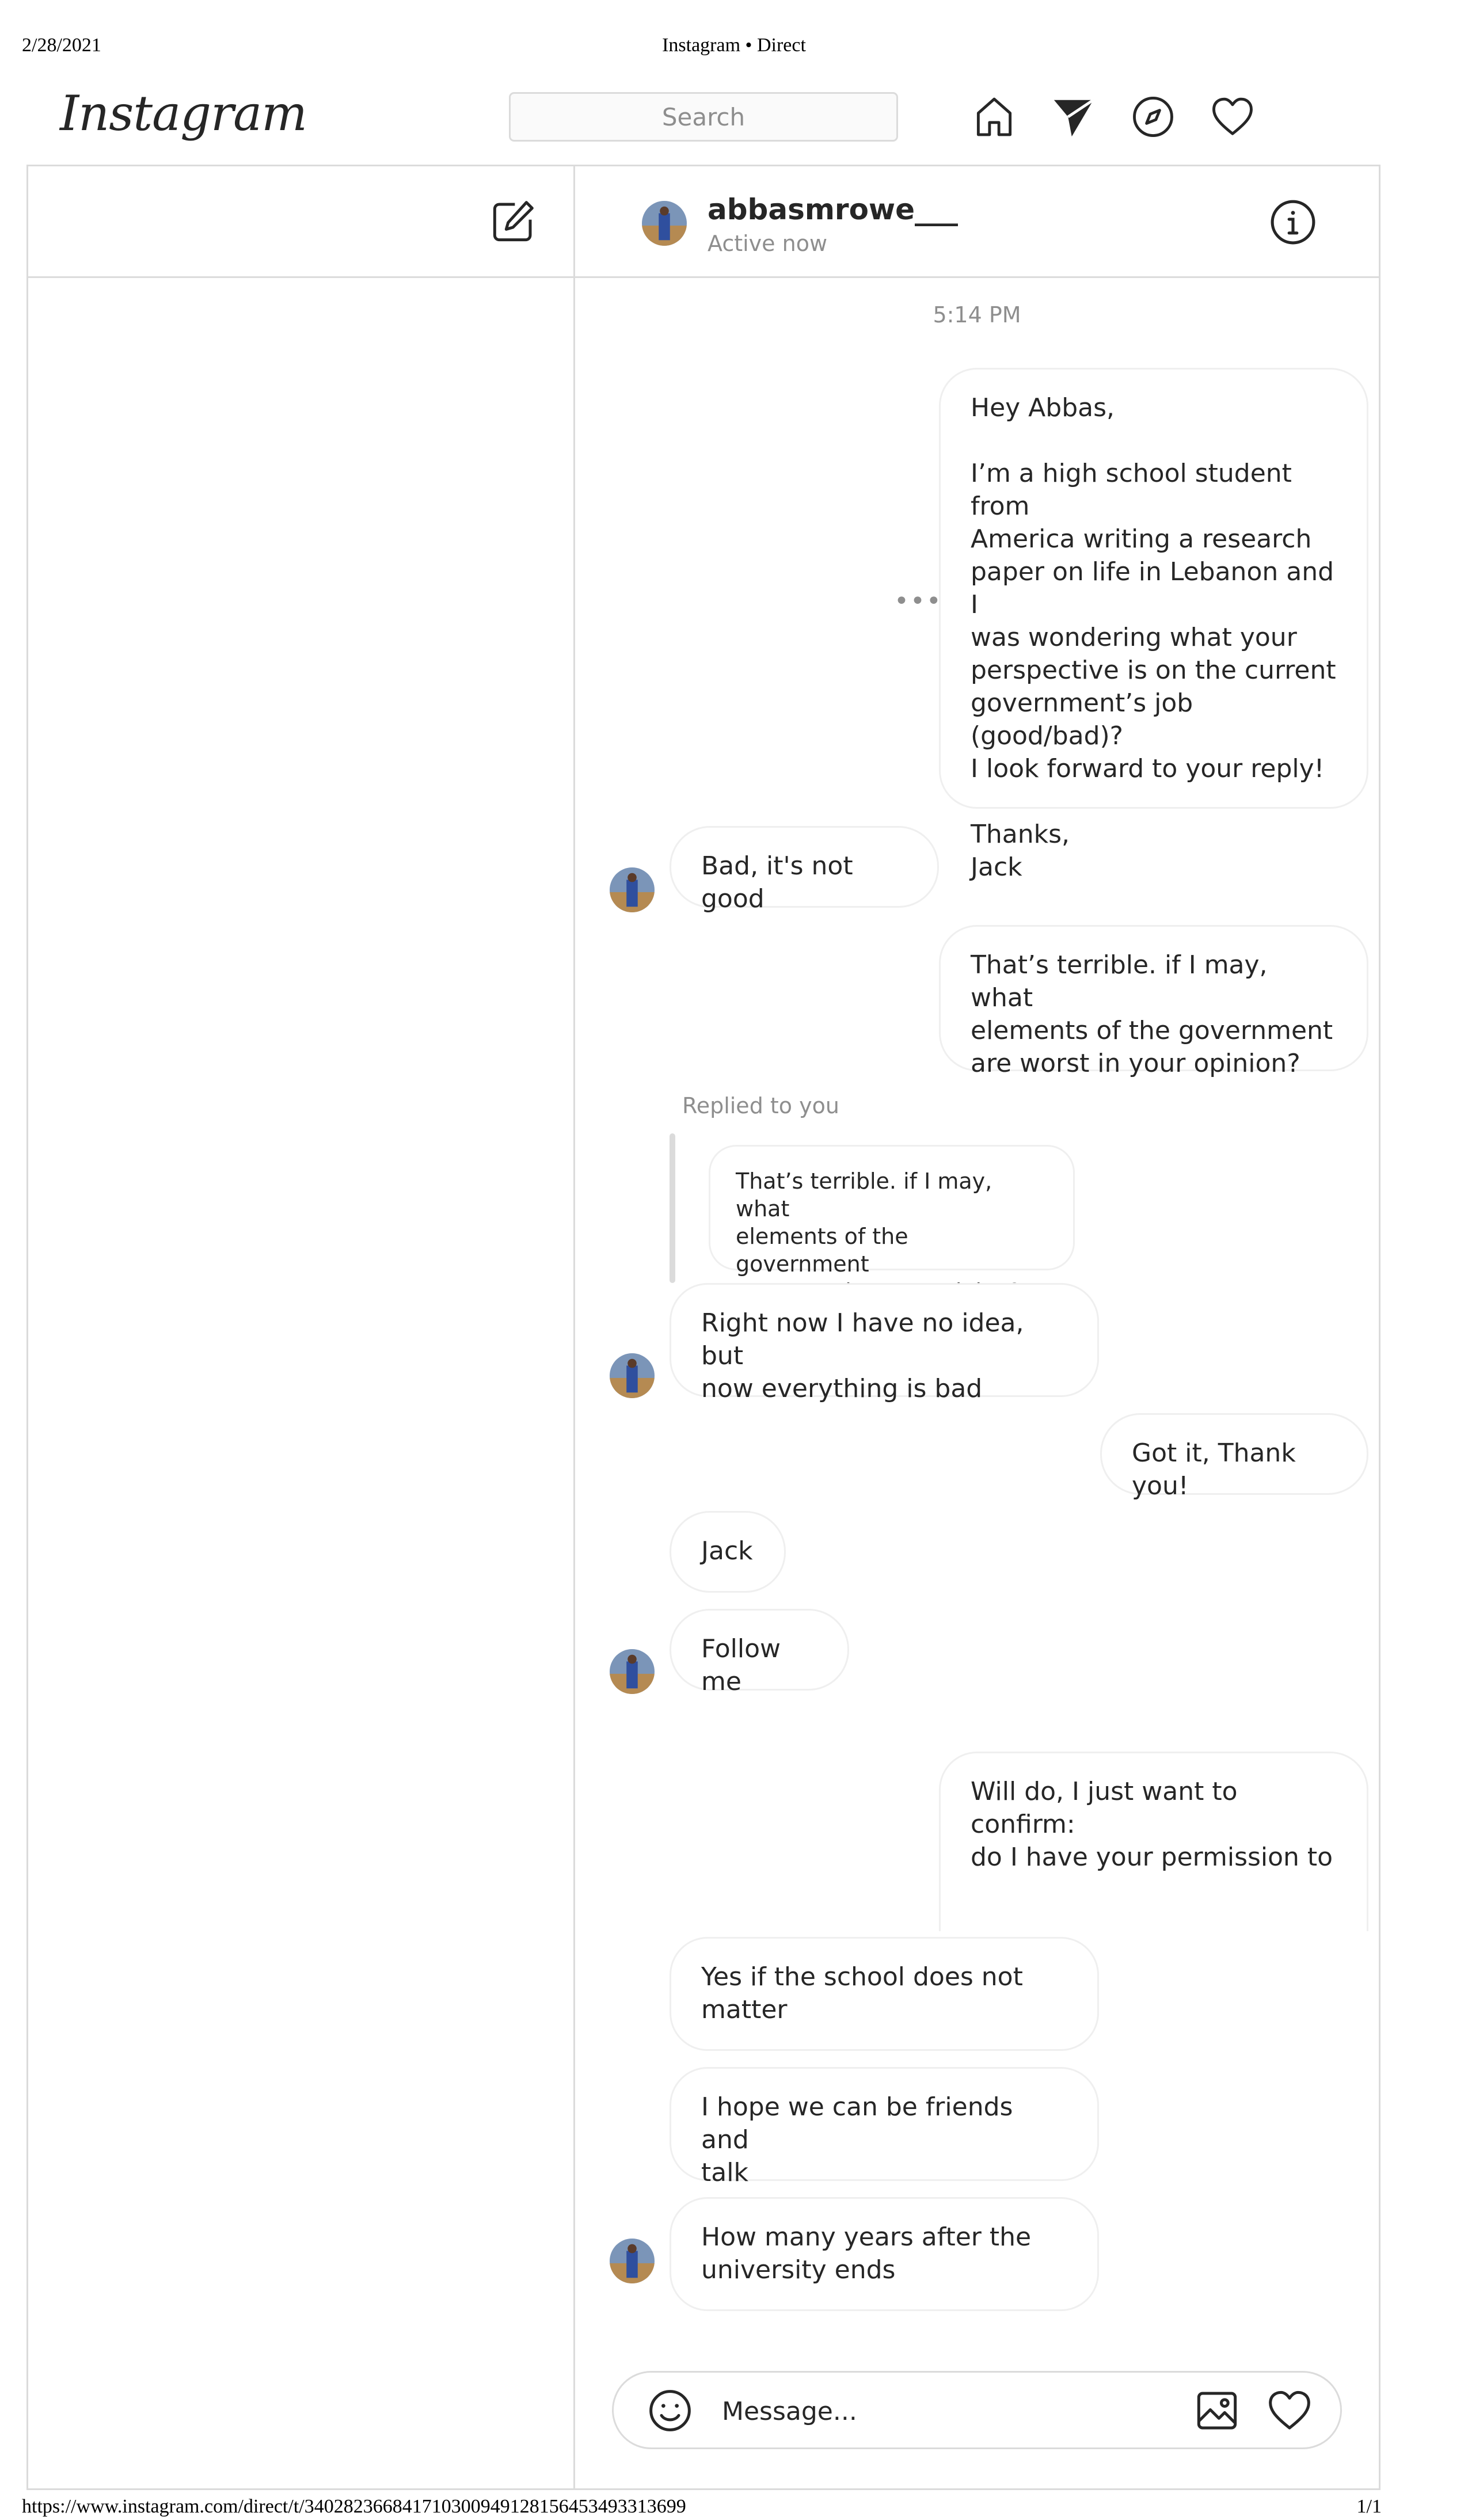 The image size is (1468, 2520). Describe the element at coordinates (804, 869) in the screenshot. I see `received-message-bubble: Bad, it's not good` at that location.